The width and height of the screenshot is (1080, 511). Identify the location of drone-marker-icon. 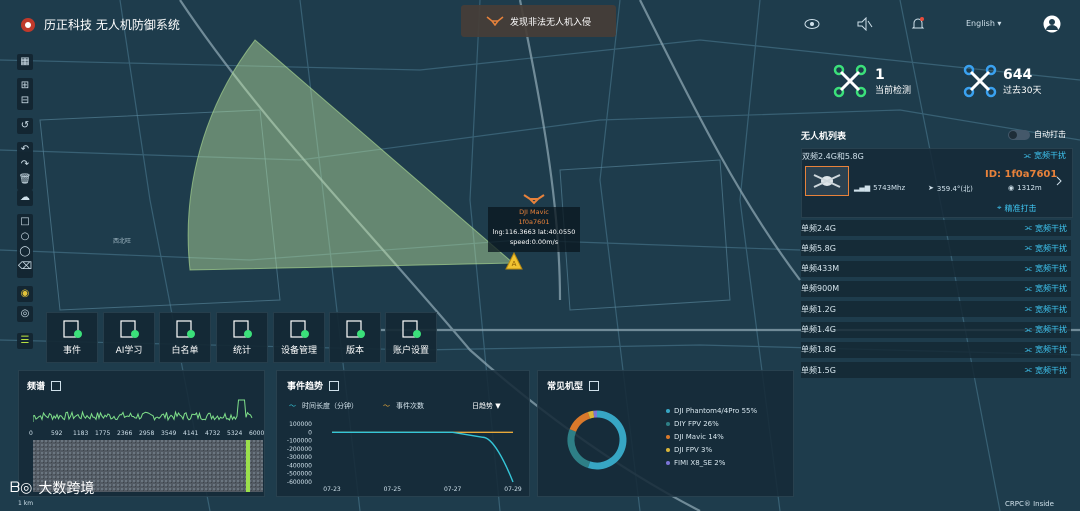
(534, 199).